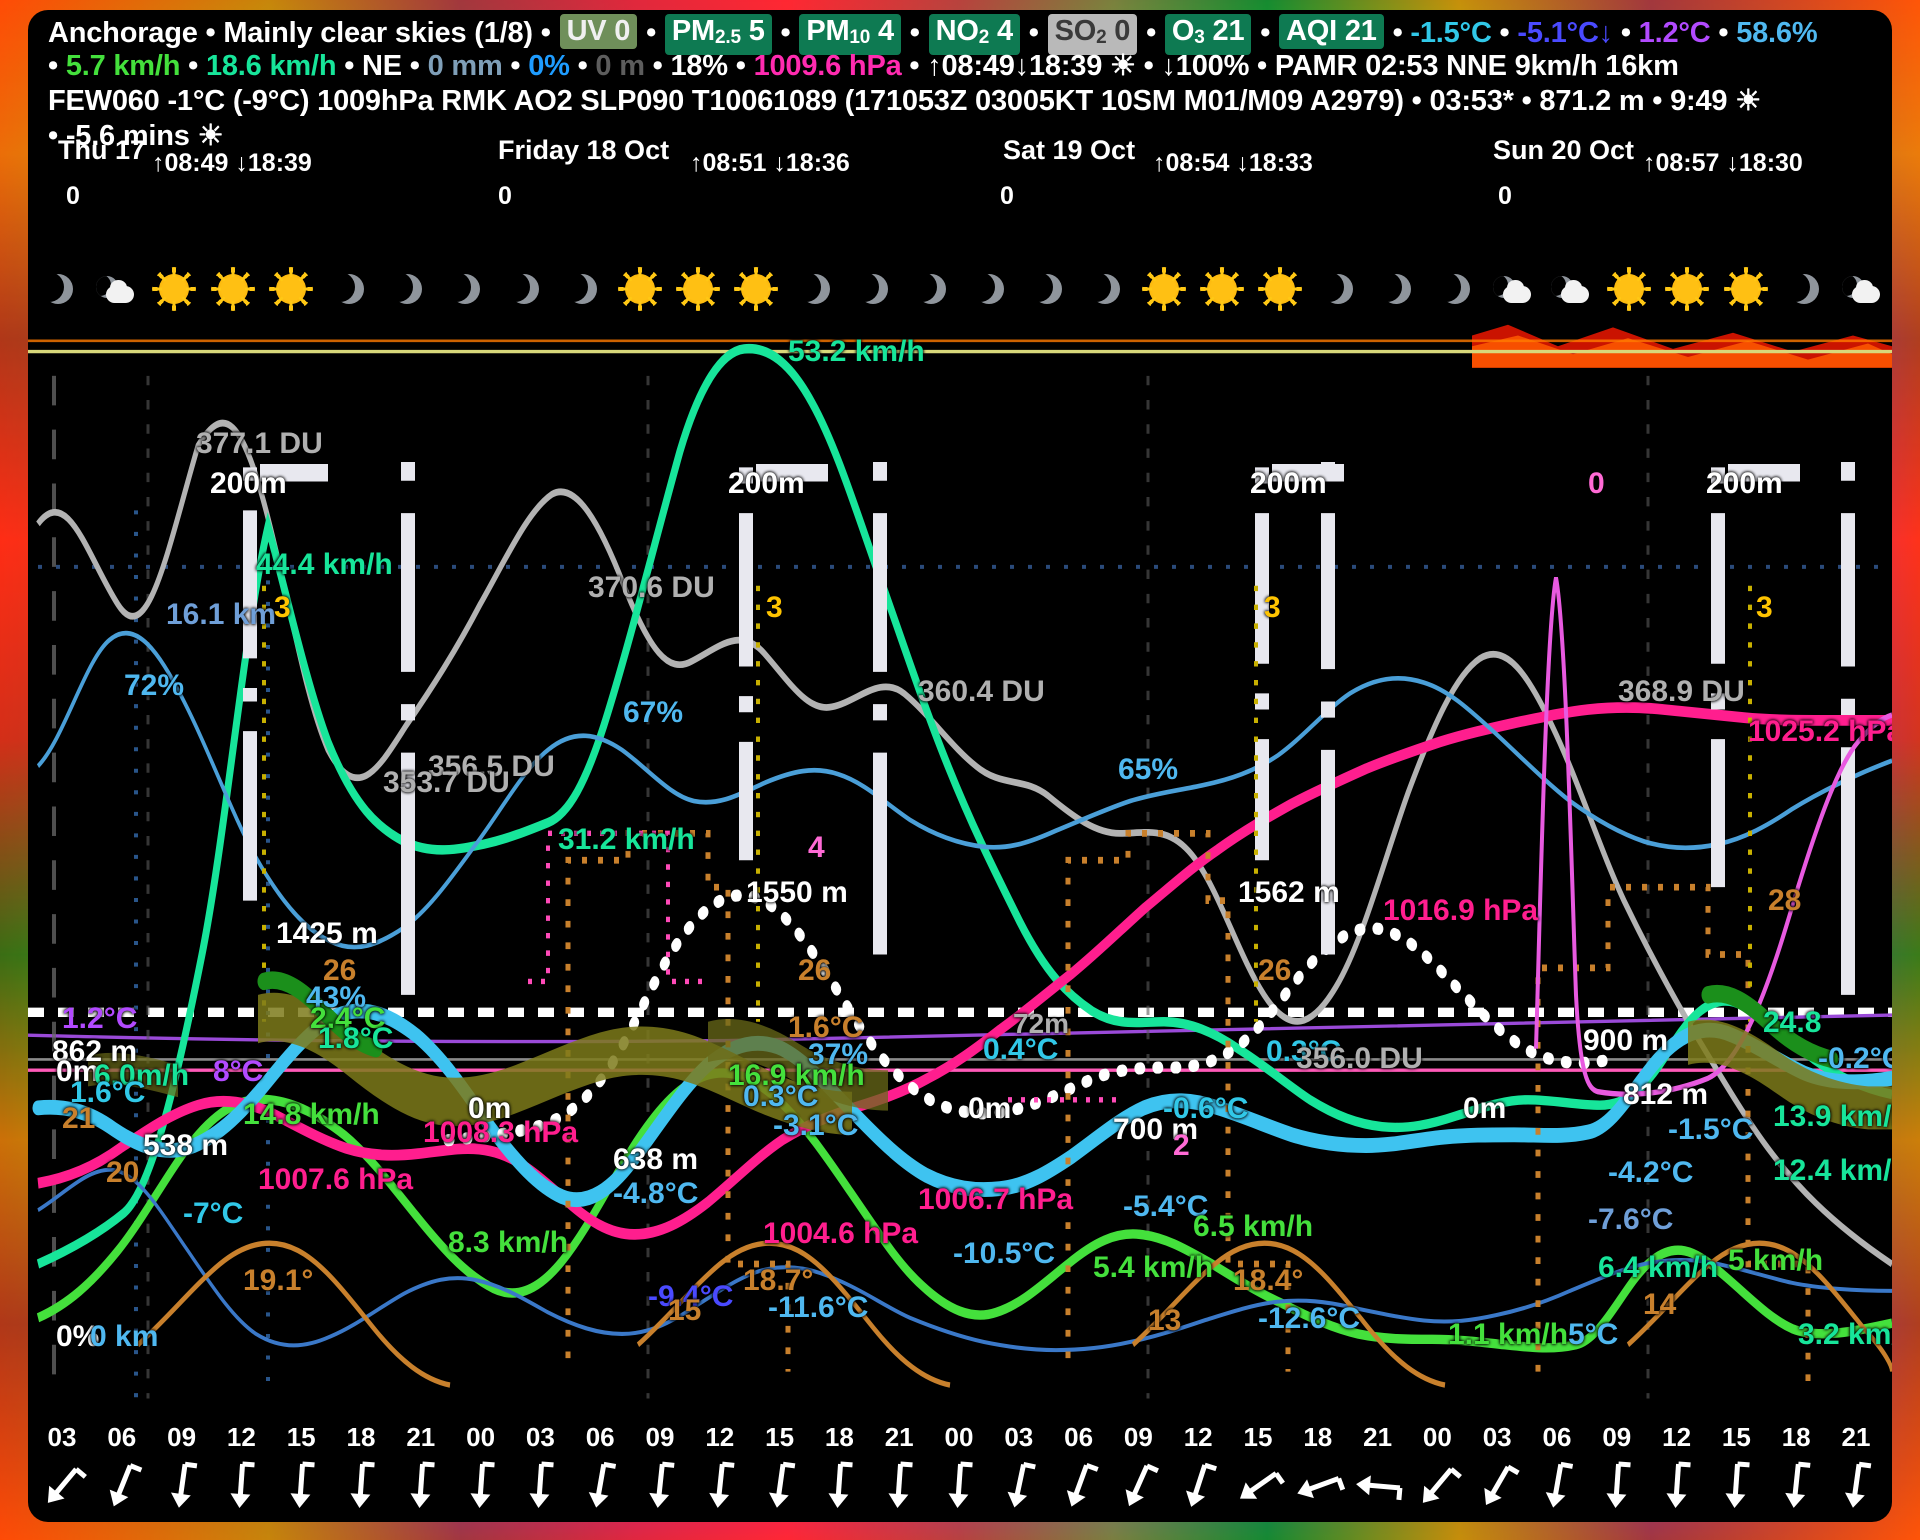  What do you see at coordinates (123, 33) in the screenshot?
I see `header-segment: Anchorage` at bounding box center [123, 33].